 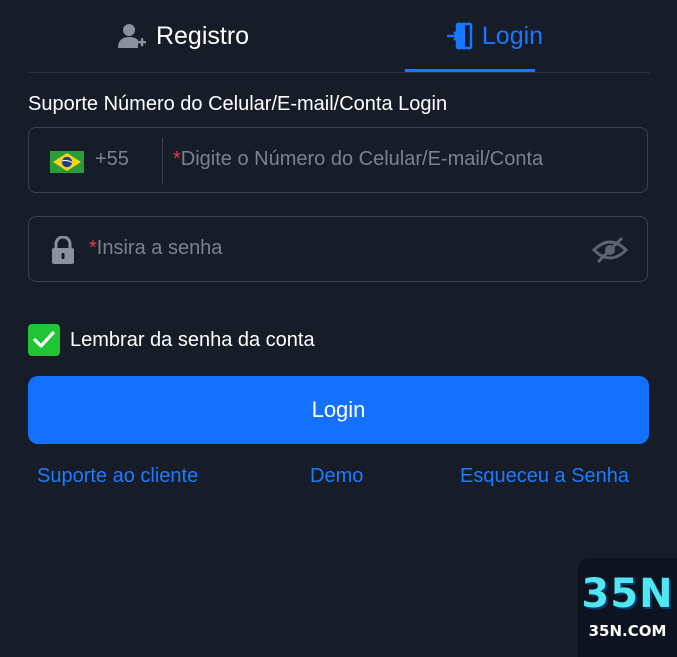 I want to click on brazil-flag-icon, so click(x=67, y=162).